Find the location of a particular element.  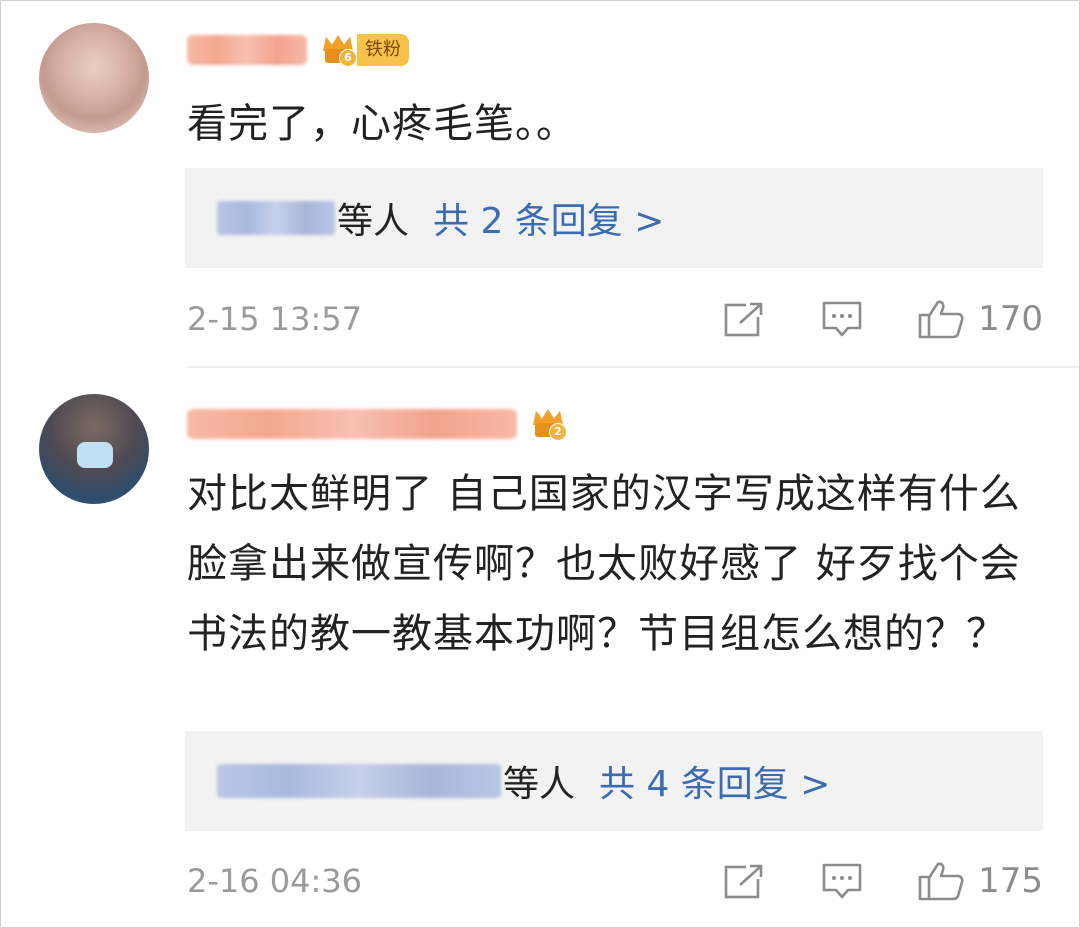

crown-icon: 2 is located at coordinates (549, 425).